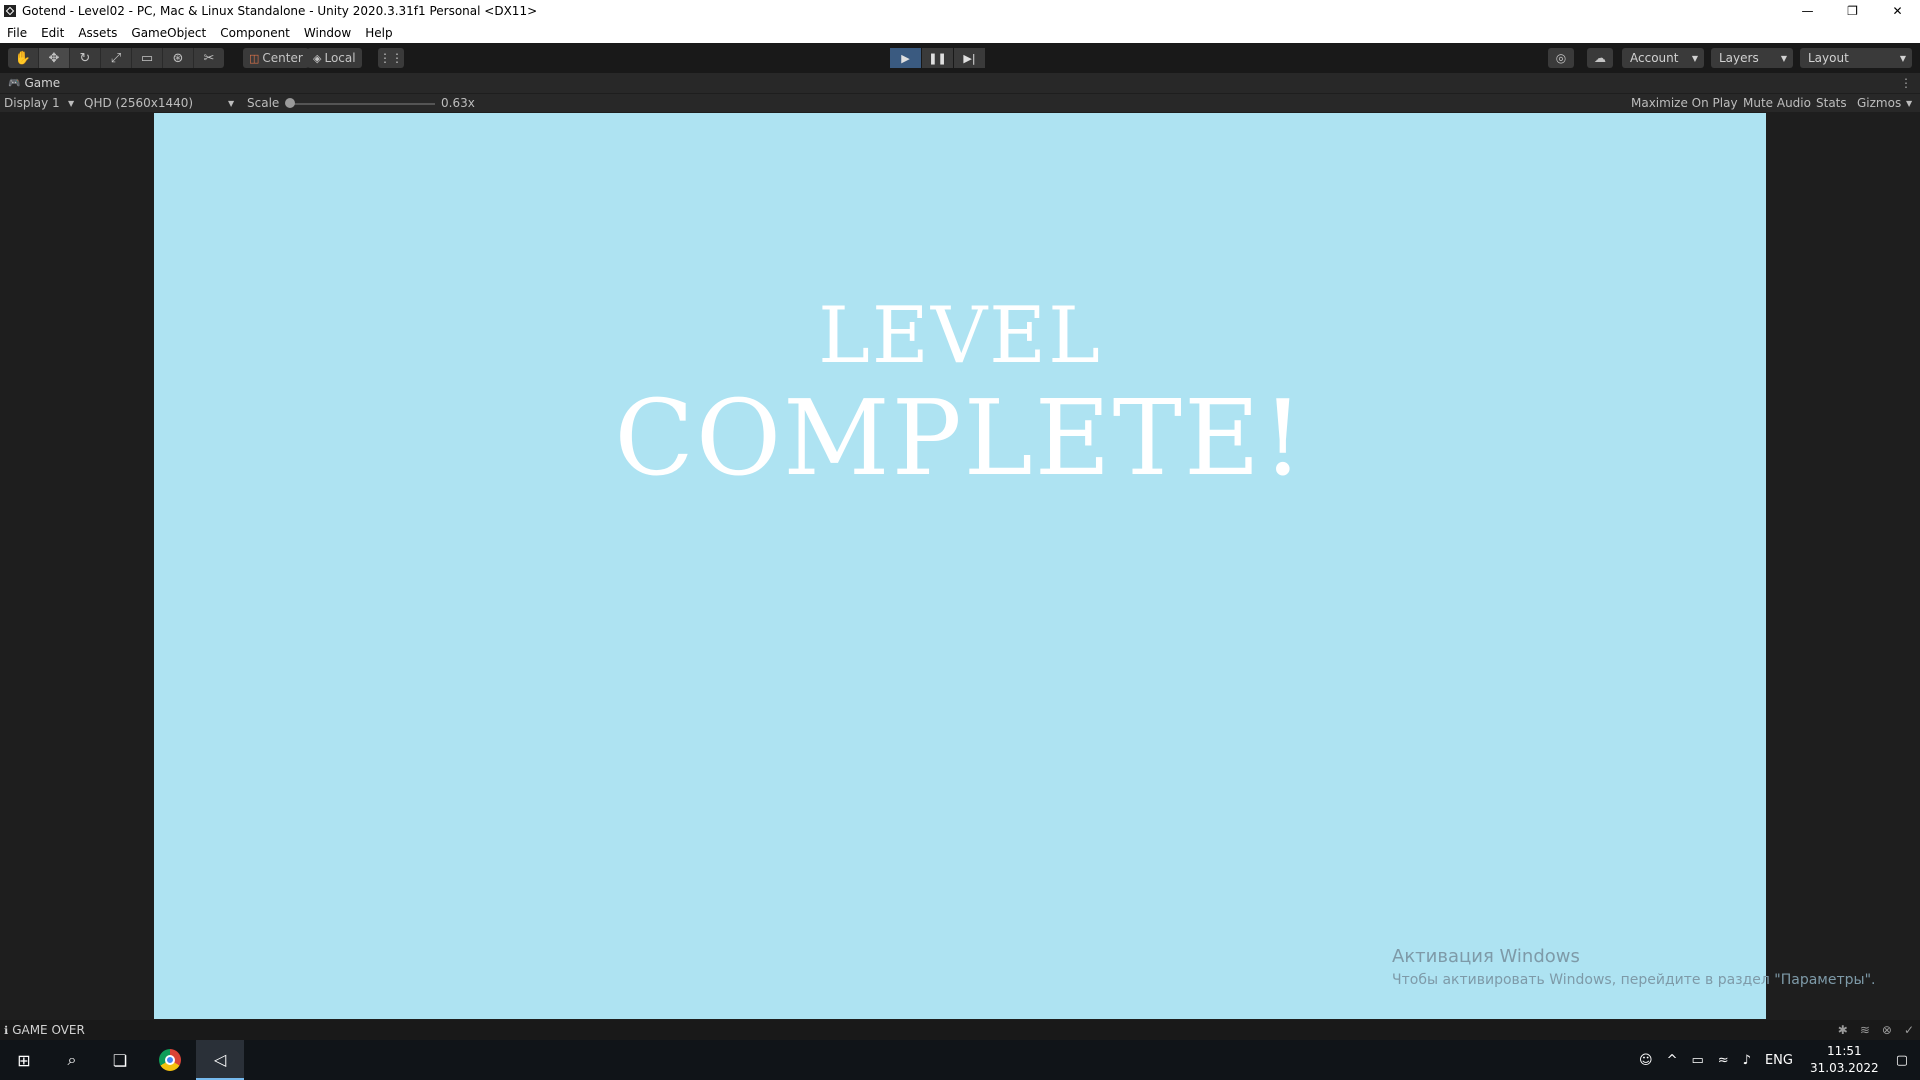  Describe the element at coordinates (960, 1030) in the screenshot. I see `status-bar: ℹ GAME OVER ✱ ≋ ⊗ ✓` at that location.